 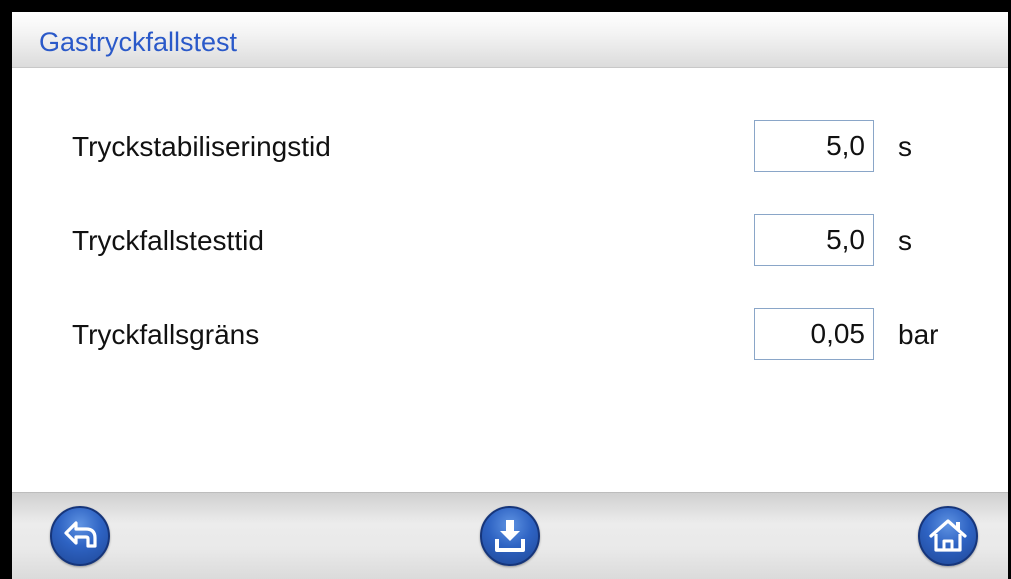 I want to click on settings-row-pressure-drop-limit: Tryckfallsgräns 0,05 bar, so click(x=510, y=336).